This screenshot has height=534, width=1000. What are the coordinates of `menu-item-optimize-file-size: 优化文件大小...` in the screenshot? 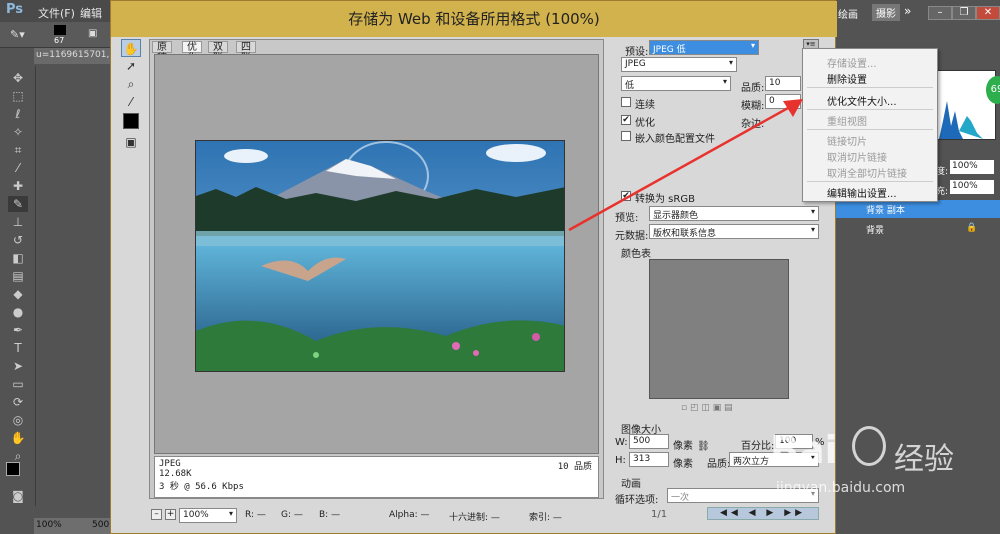 It's located at (870, 99).